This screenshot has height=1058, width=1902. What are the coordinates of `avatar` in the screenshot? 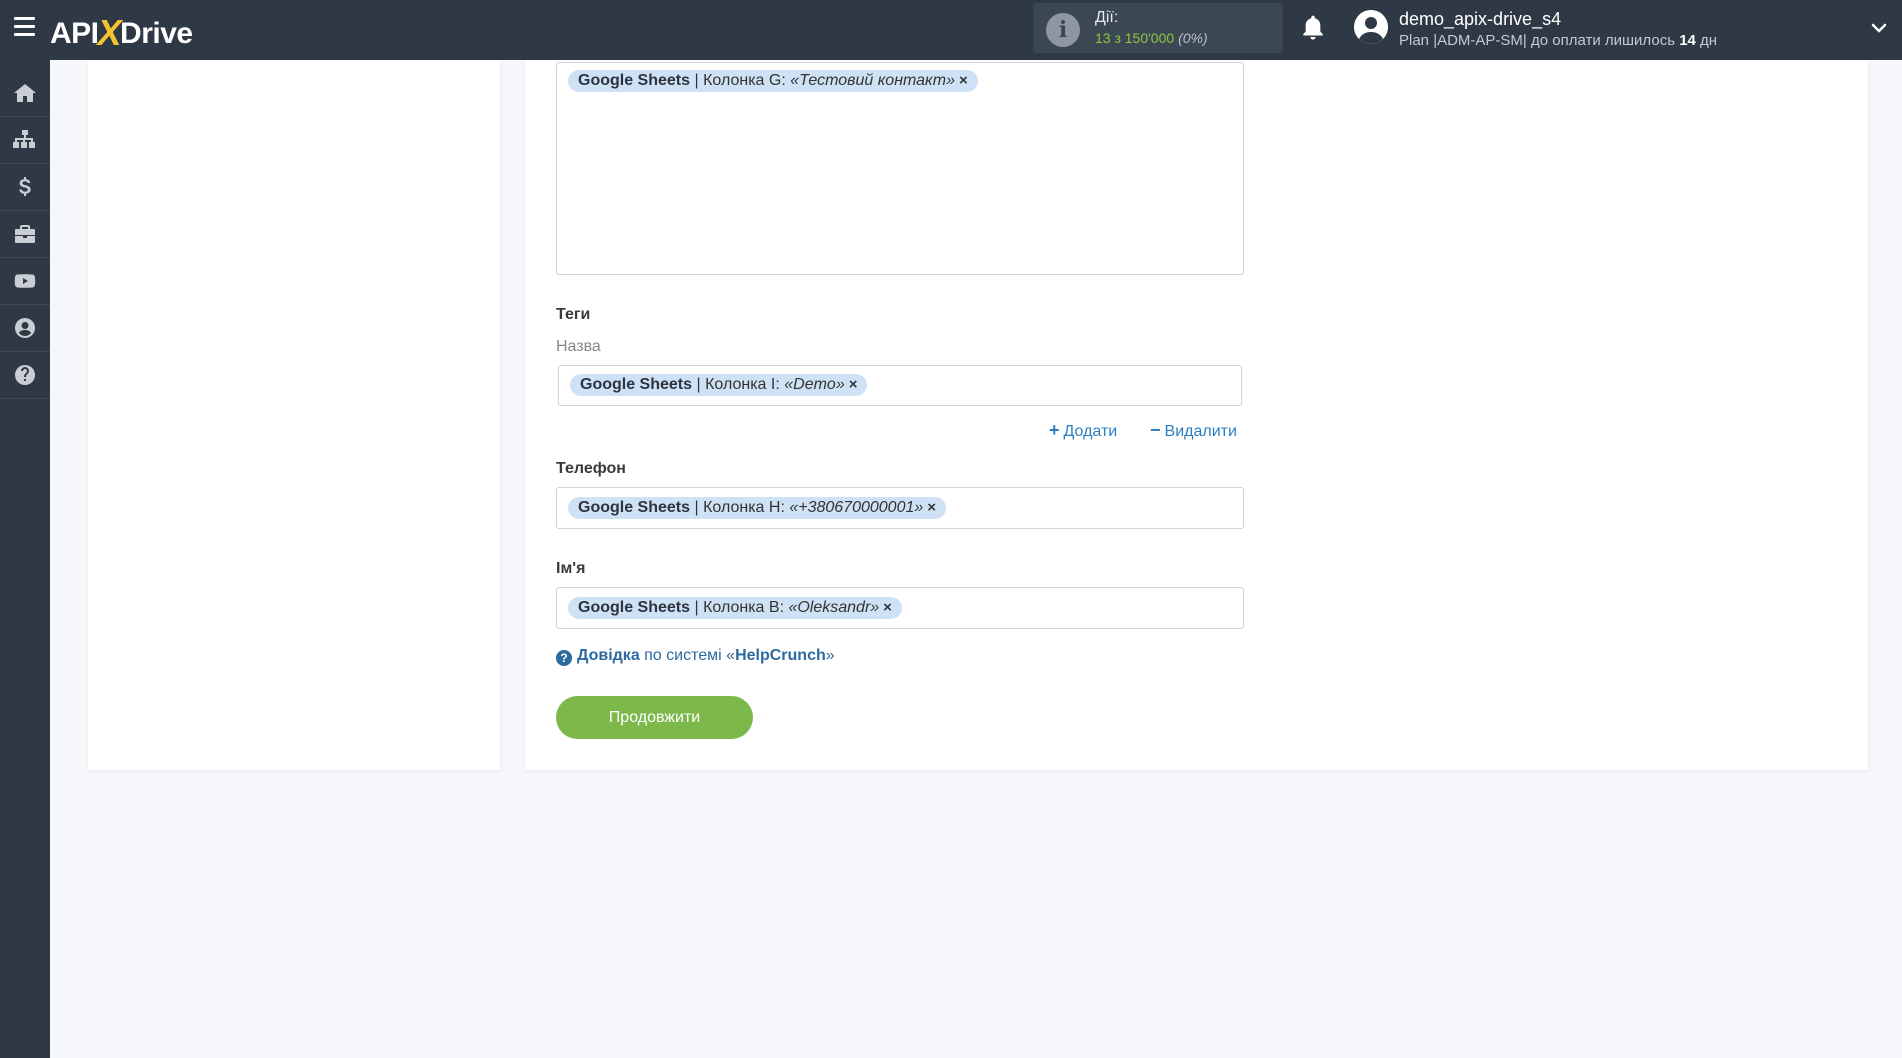 It's located at (1371, 27).